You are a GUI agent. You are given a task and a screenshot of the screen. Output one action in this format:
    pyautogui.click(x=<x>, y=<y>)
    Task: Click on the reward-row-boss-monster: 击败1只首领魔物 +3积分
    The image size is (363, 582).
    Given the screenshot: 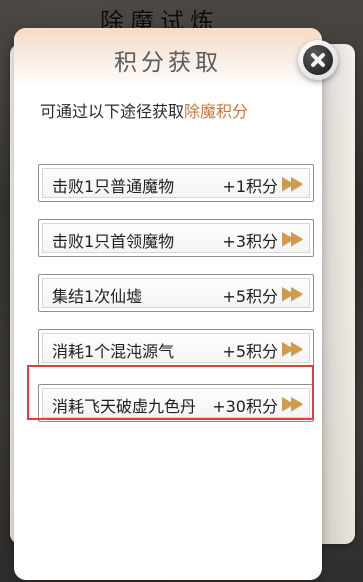 What is the action you would take?
    pyautogui.click(x=176, y=238)
    